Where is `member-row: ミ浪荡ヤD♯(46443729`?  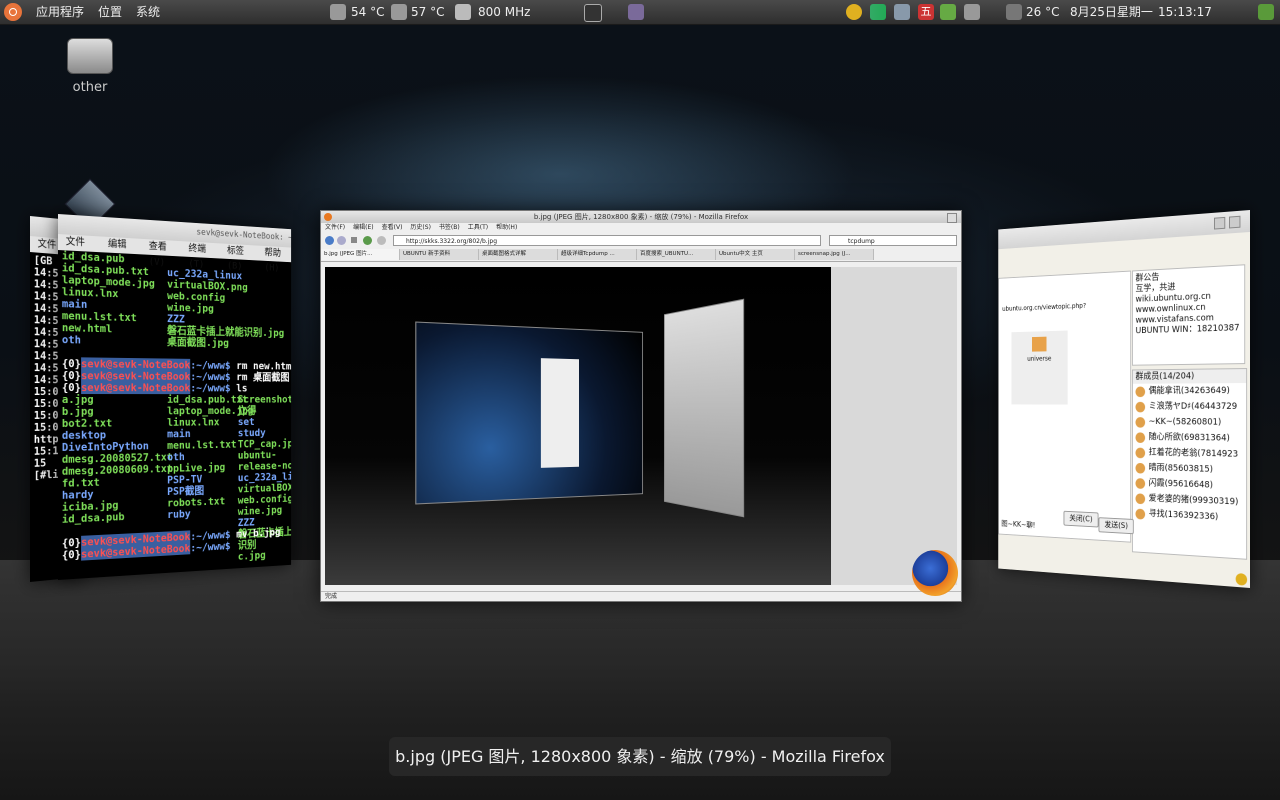 member-row: ミ浪荡ヤD♯(46443729 is located at coordinates (1189, 407).